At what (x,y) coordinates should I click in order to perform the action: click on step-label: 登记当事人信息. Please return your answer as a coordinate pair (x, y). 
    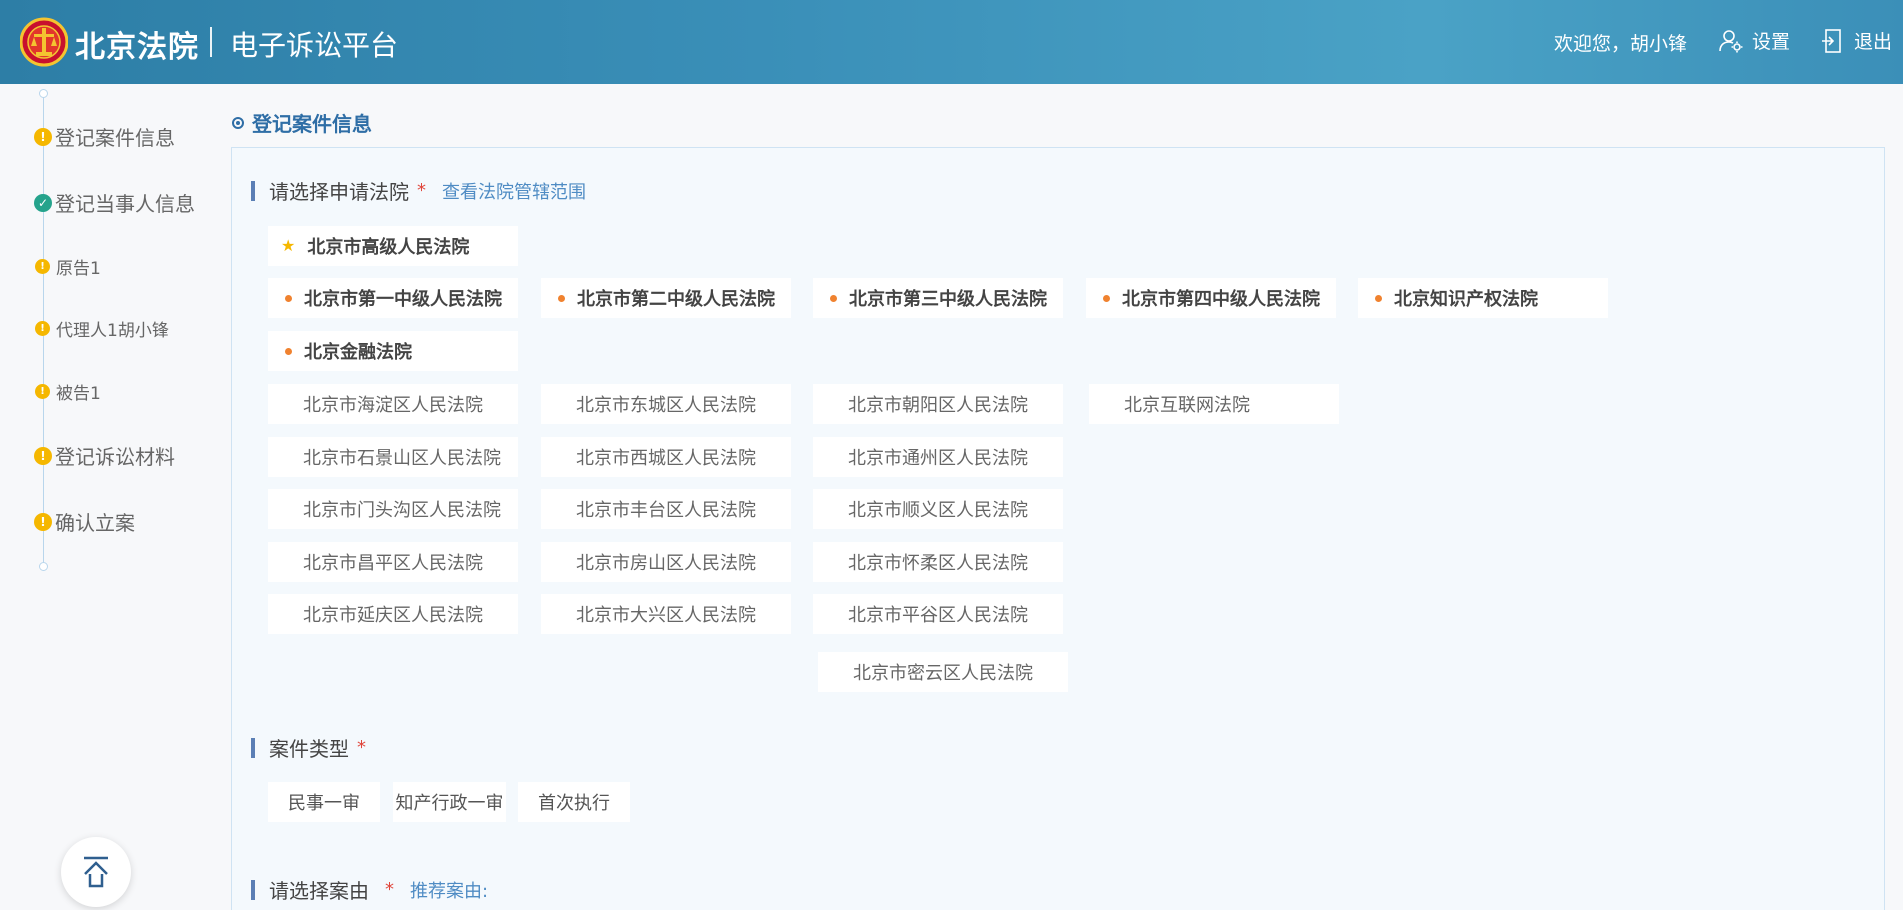
    Looking at the image, I should click on (125, 204).